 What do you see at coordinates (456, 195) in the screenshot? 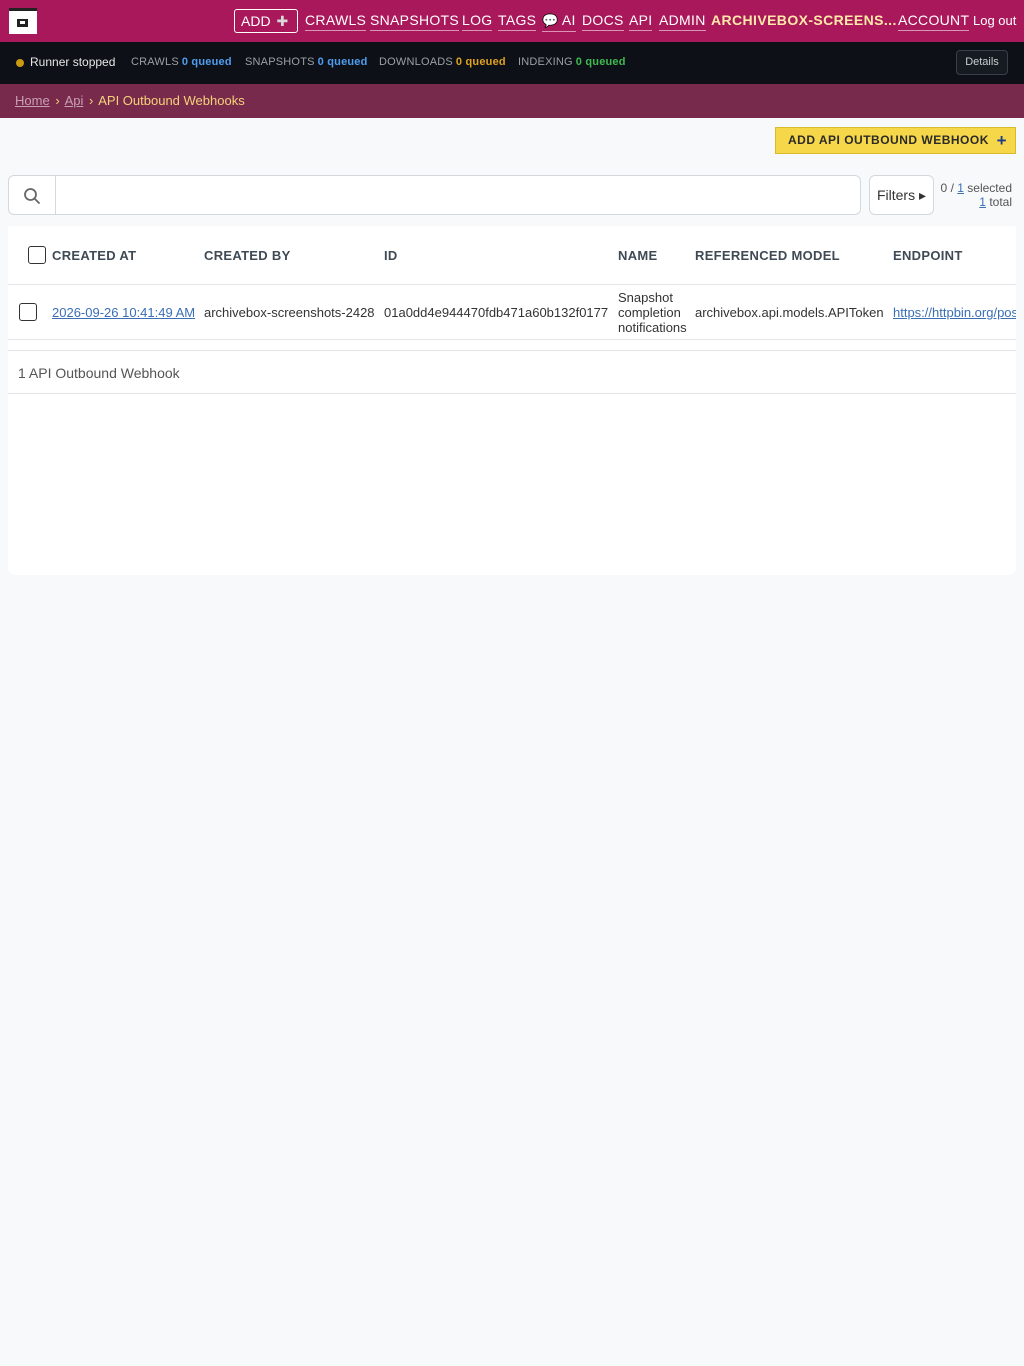
I see `search-input` at bounding box center [456, 195].